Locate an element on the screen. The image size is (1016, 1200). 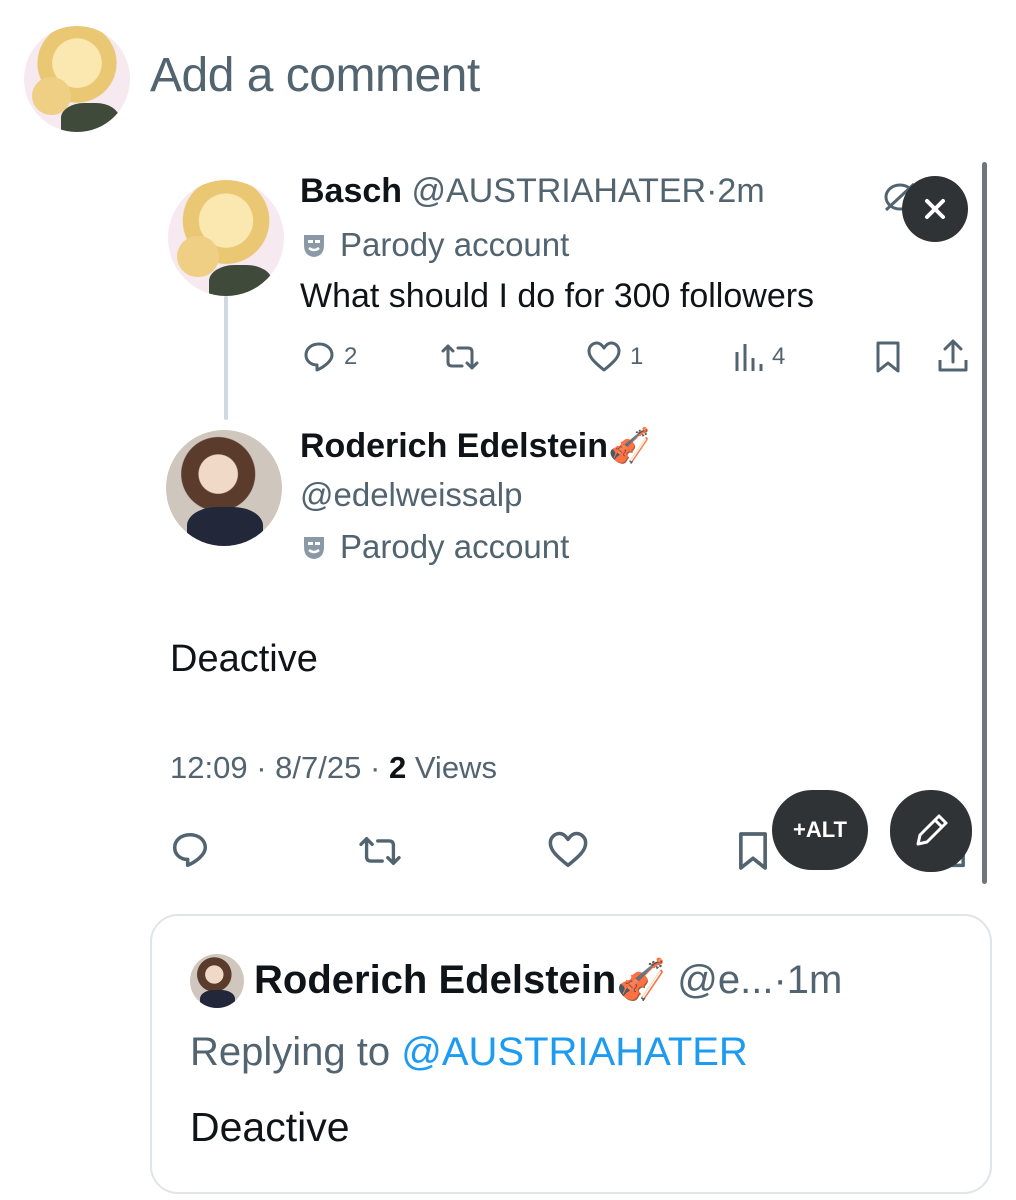
add-comment-placeholder: Add a comment is located at coordinates (315, 75).